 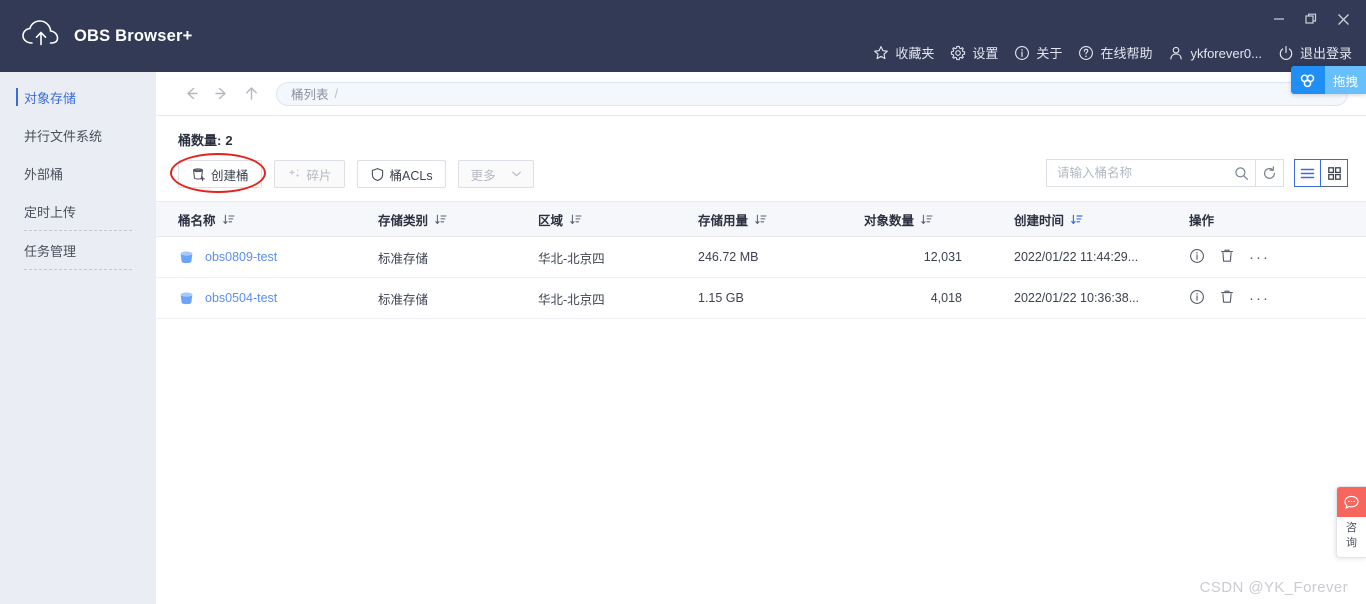 I want to click on bucket-acls-button: 桶ACLs, so click(x=401, y=174).